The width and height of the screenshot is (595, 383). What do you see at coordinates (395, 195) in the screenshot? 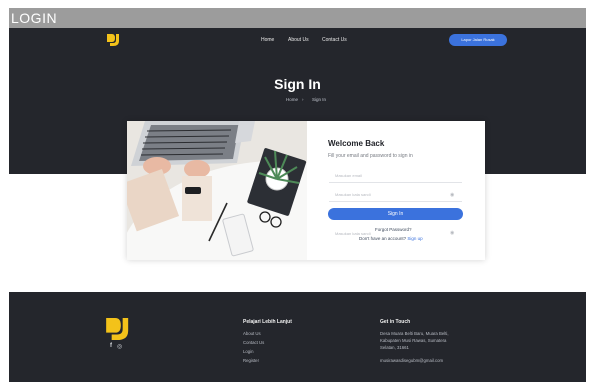
I see `password-field: Masukan kata sandi` at bounding box center [395, 195].